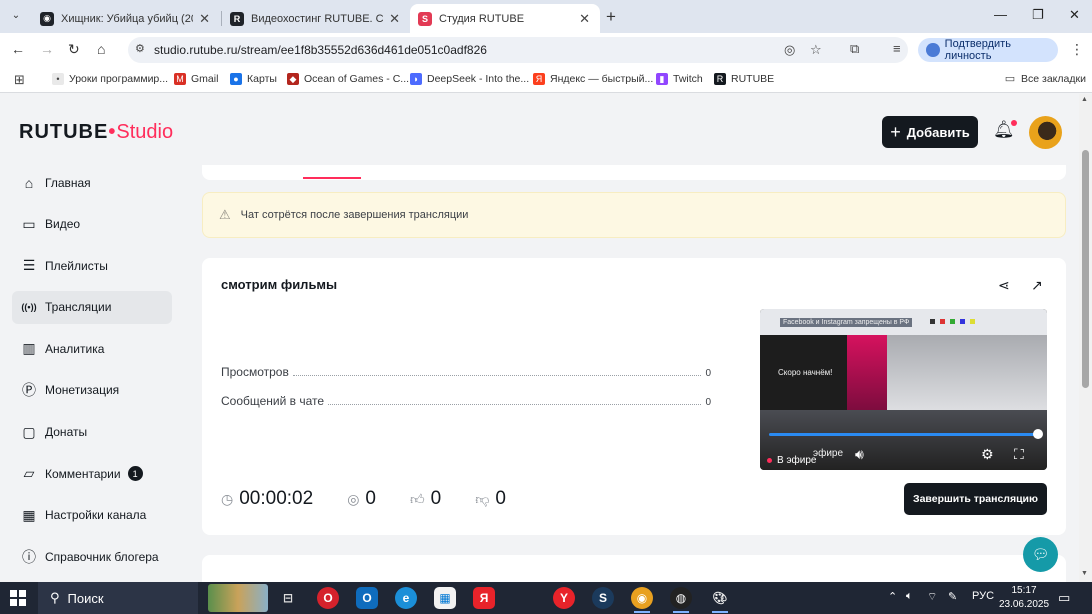  I want to click on apps-grid-icon: ⊞, so click(19, 80).